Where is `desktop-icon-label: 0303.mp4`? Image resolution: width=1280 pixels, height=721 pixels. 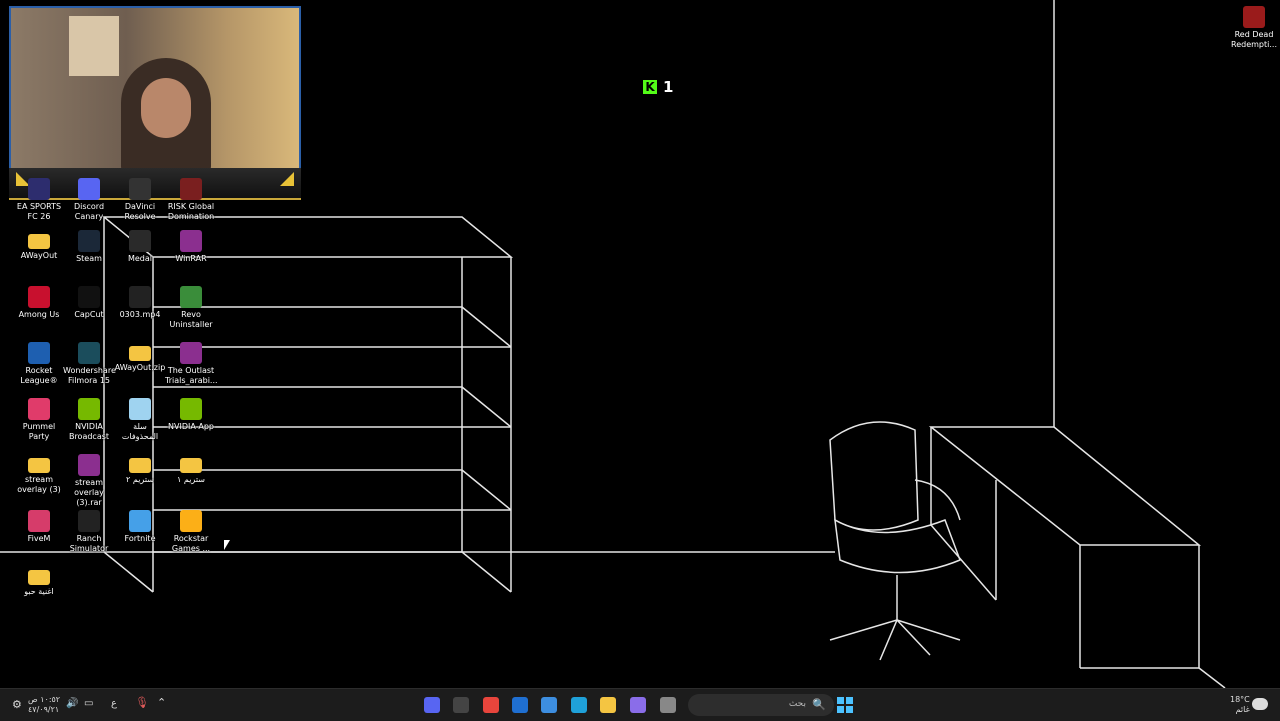 desktop-icon-label: 0303.mp4 is located at coordinates (140, 314).